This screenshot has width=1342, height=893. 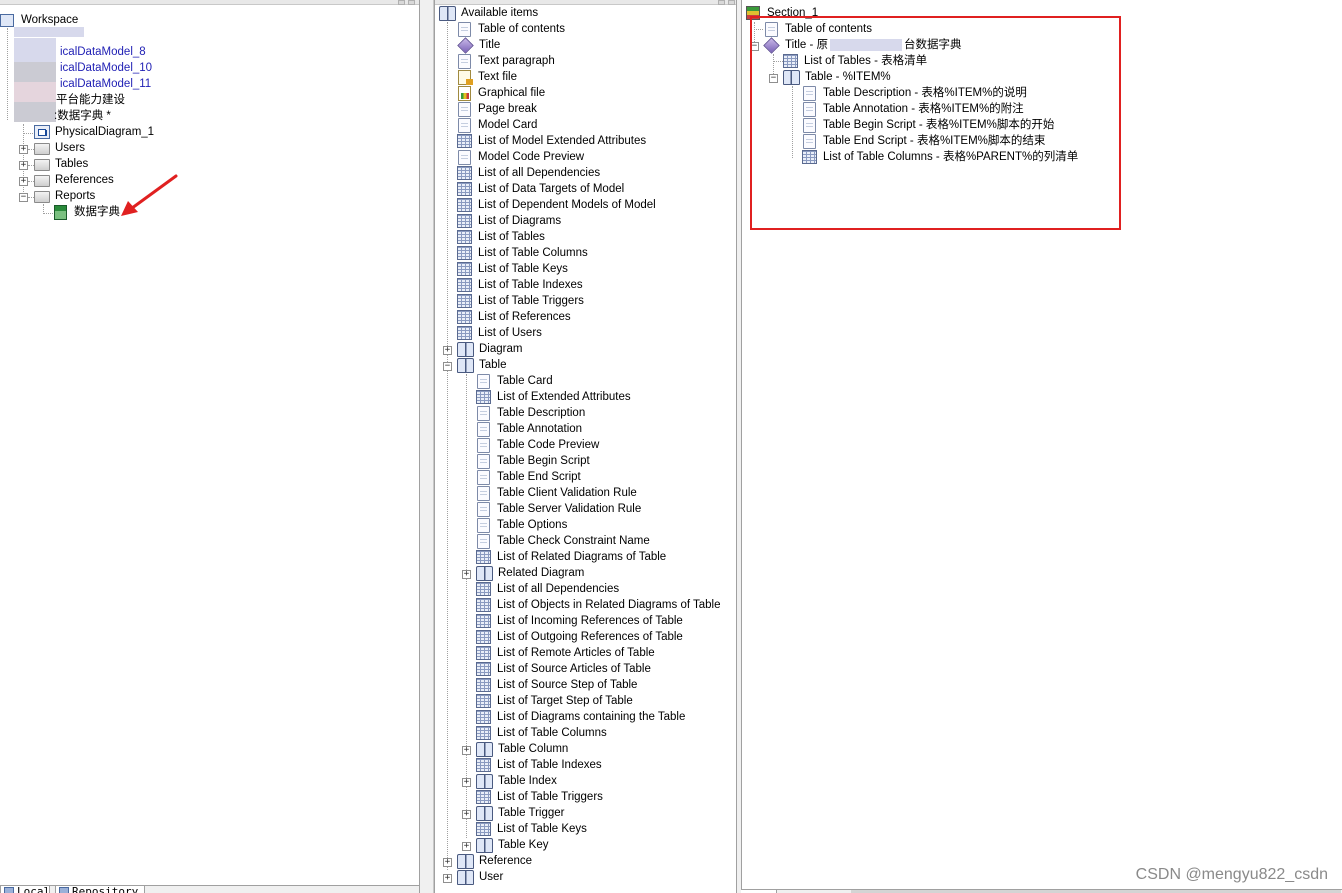 What do you see at coordinates (529, 173) in the screenshot?
I see `available-item: List of all Dependencies` at bounding box center [529, 173].